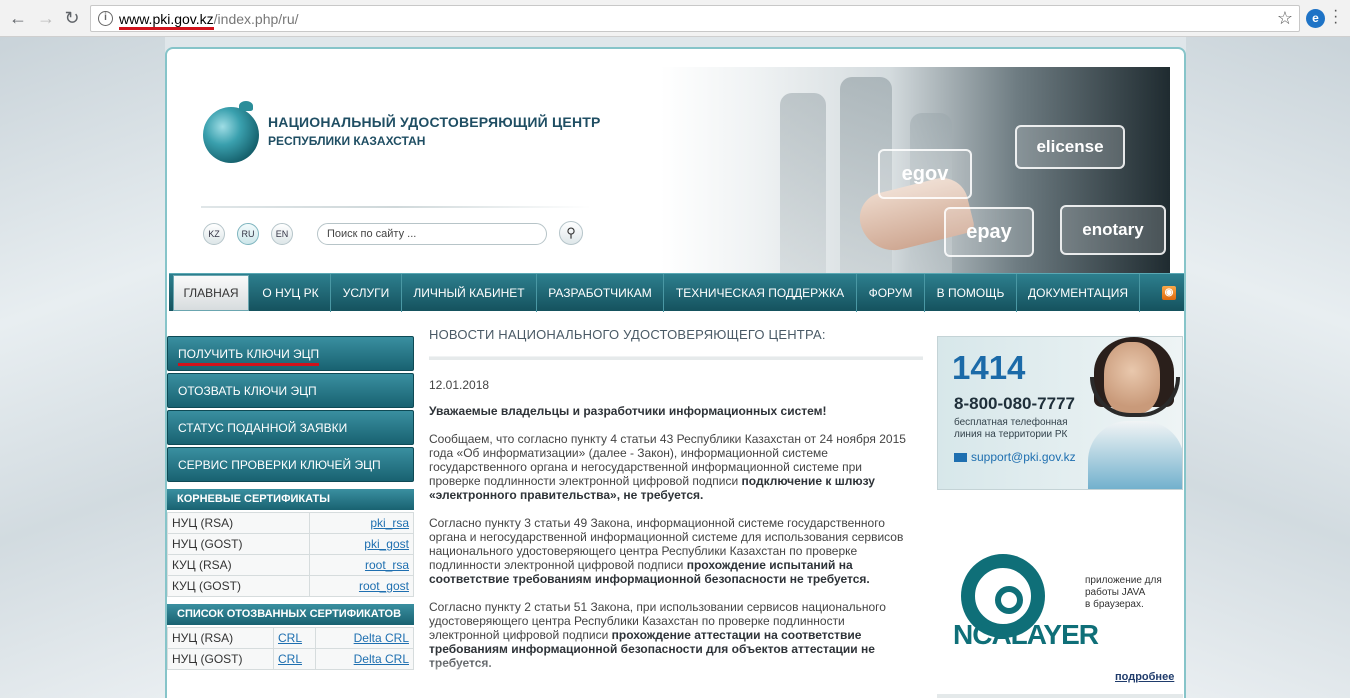 The width and height of the screenshot is (1350, 698). Describe the element at coordinates (361, 523) in the screenshot. I see `cert-link: pki_rsa` at that location.